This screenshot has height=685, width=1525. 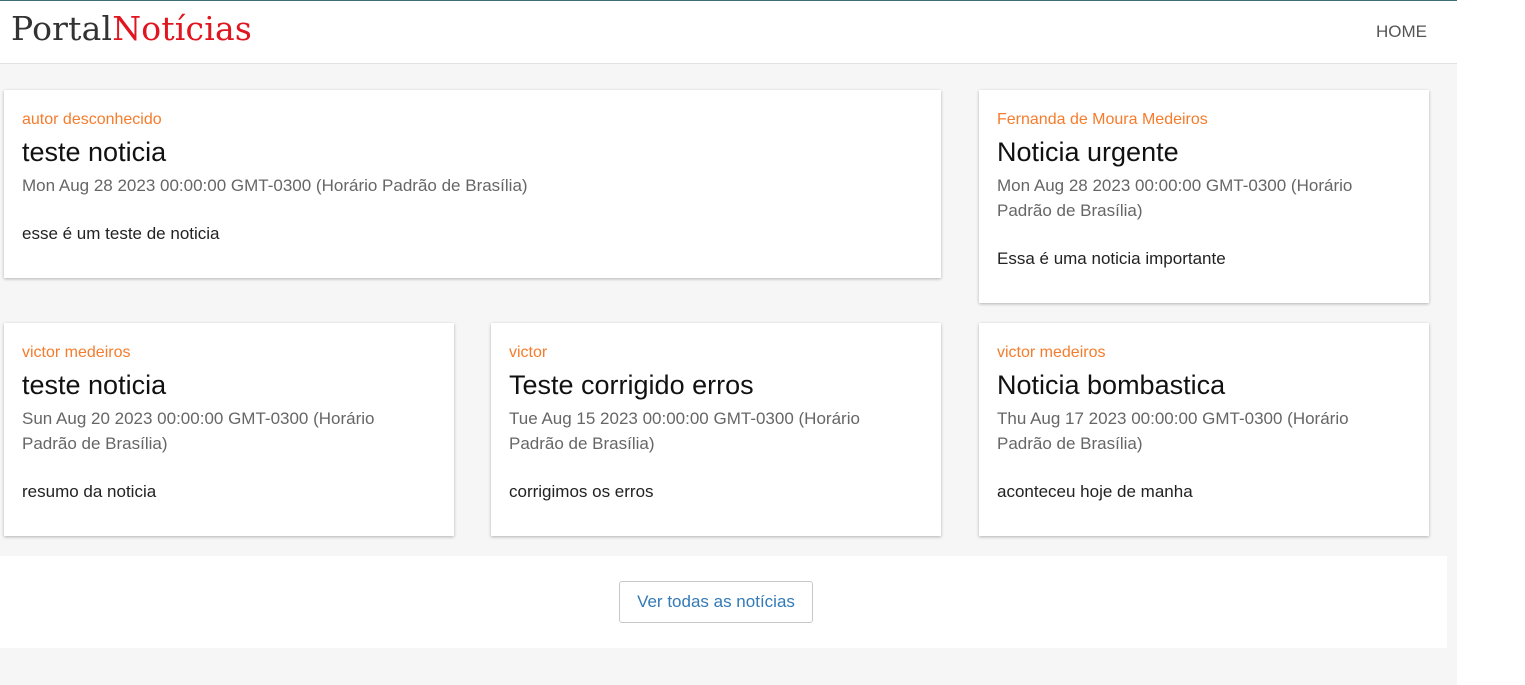 I want to click on logo-text-noticias: Notícias, so click(x=182, y=28).